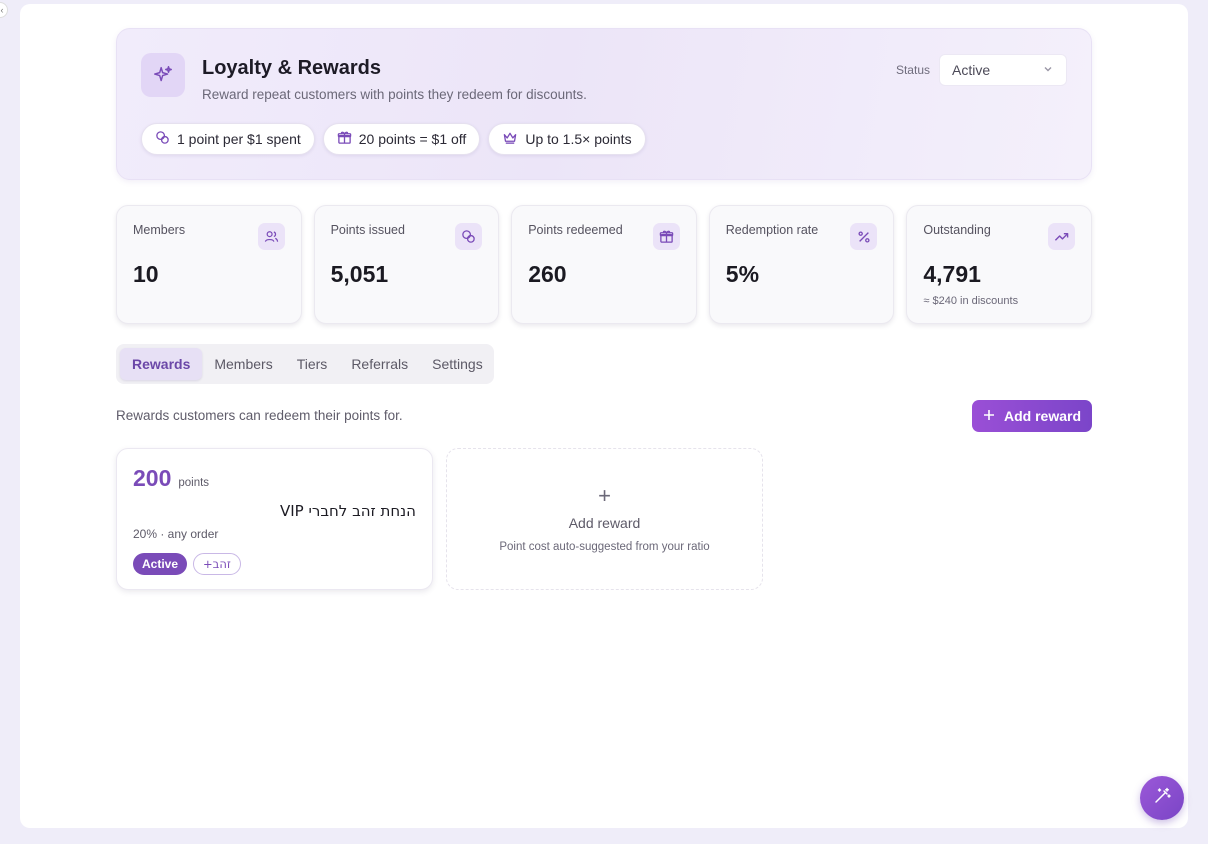  Describe the element at coordinates (239, 139) in the screenshot. I see `chip-label: 1 point per $1 spent` at that location.